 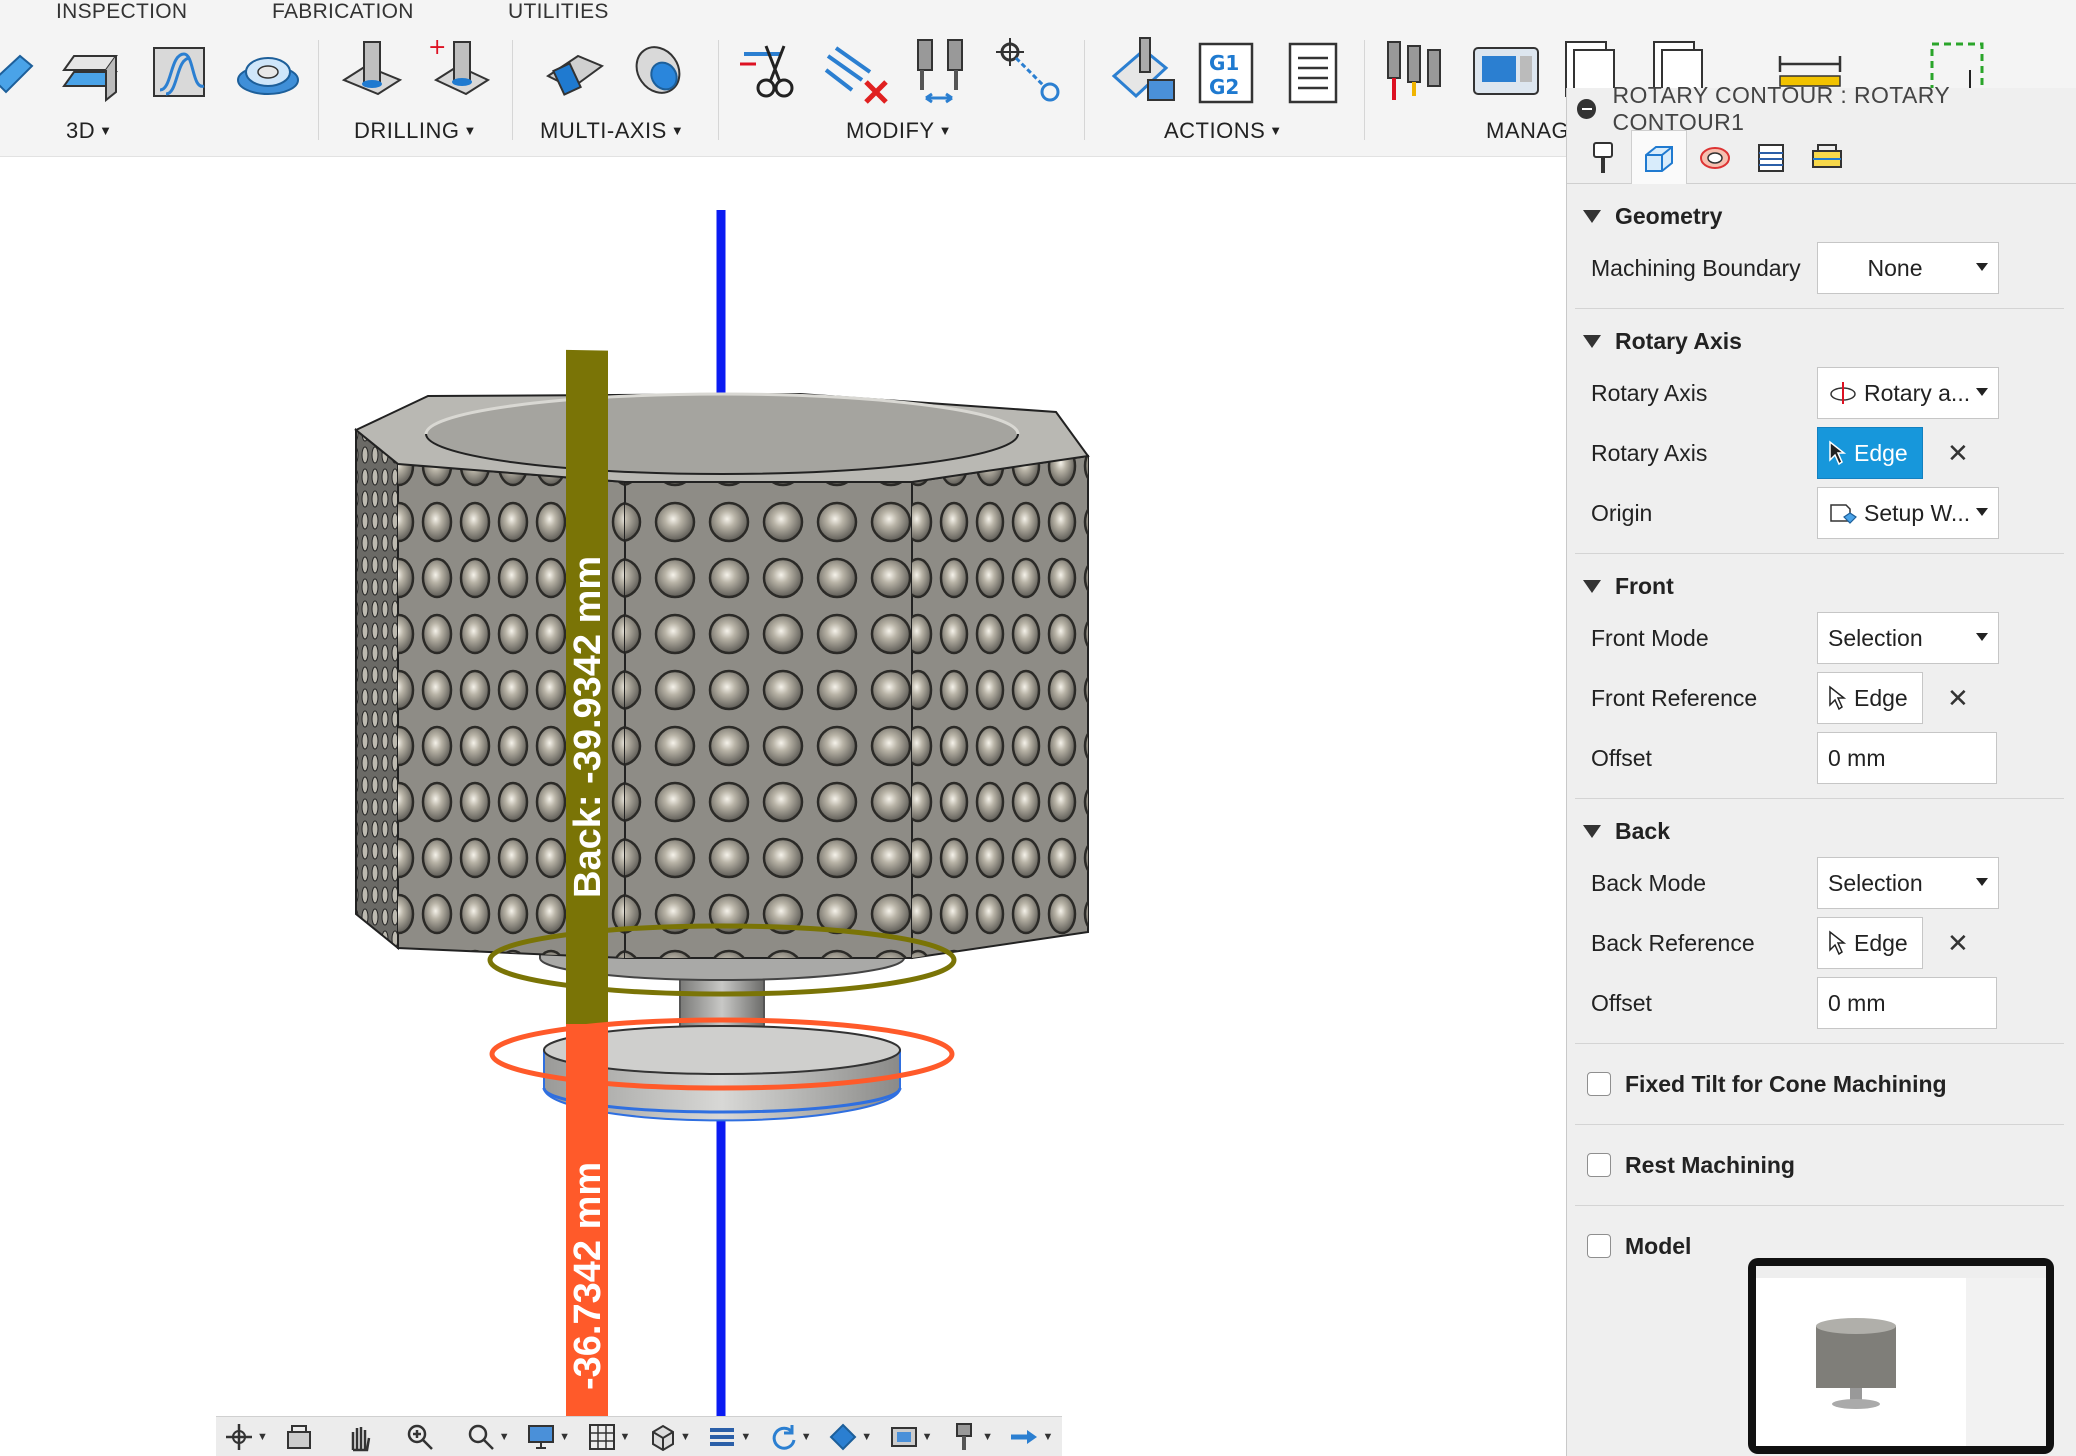 What do you see at coordinates (588, 727) in the screenshot?
I see `back-label: Back: -39.9342 mm` at bounding box center [588, 727].